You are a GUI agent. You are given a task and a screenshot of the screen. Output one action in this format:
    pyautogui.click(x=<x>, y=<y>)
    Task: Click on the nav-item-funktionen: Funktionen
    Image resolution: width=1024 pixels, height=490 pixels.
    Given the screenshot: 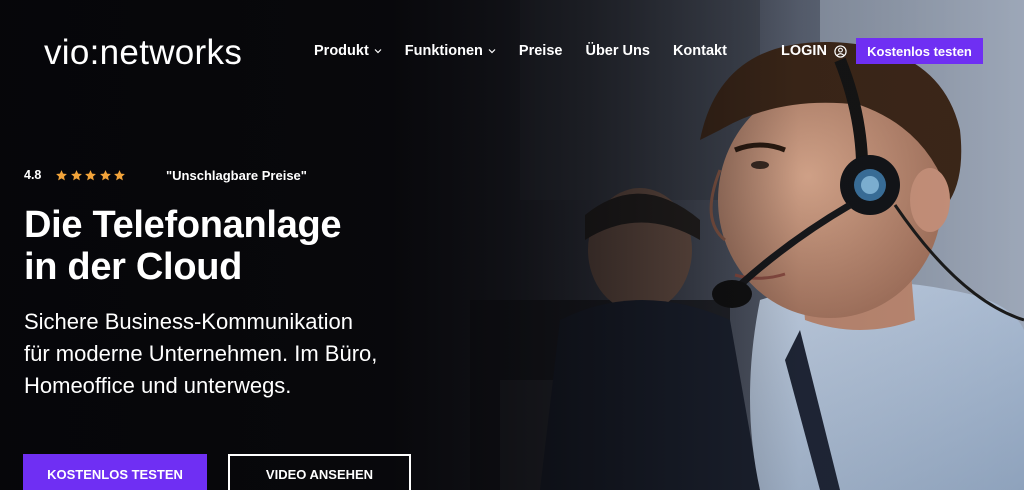 What is the action you would take?
    pyautogui.click(x=450, y=51)
    